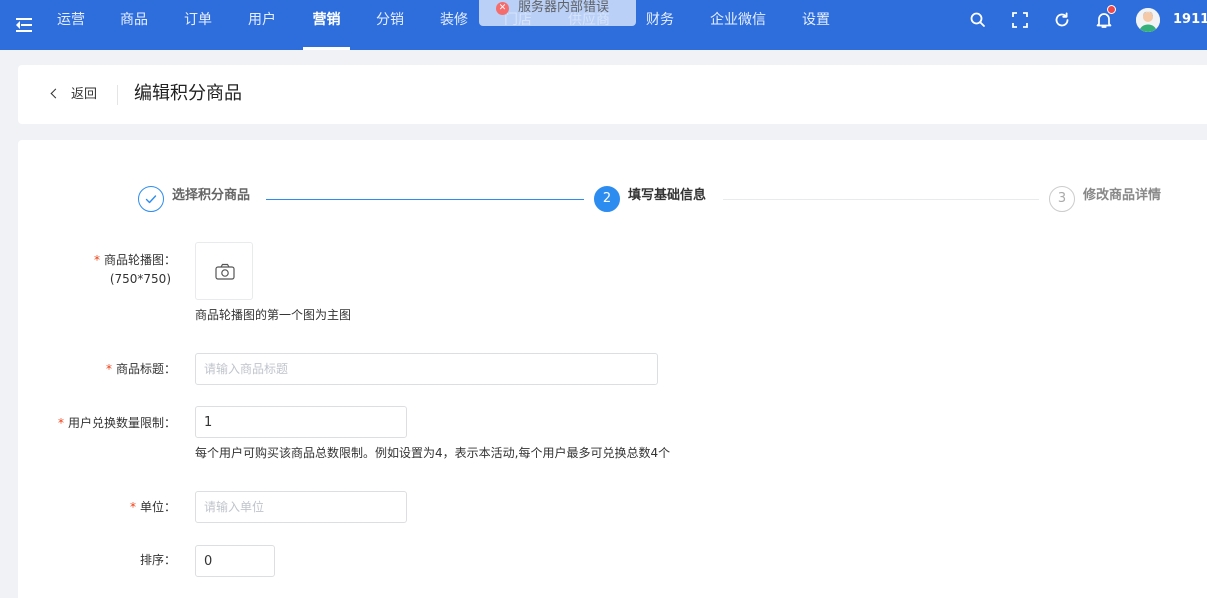  I want to click on user-avatar-icon, so click(1148, 20).